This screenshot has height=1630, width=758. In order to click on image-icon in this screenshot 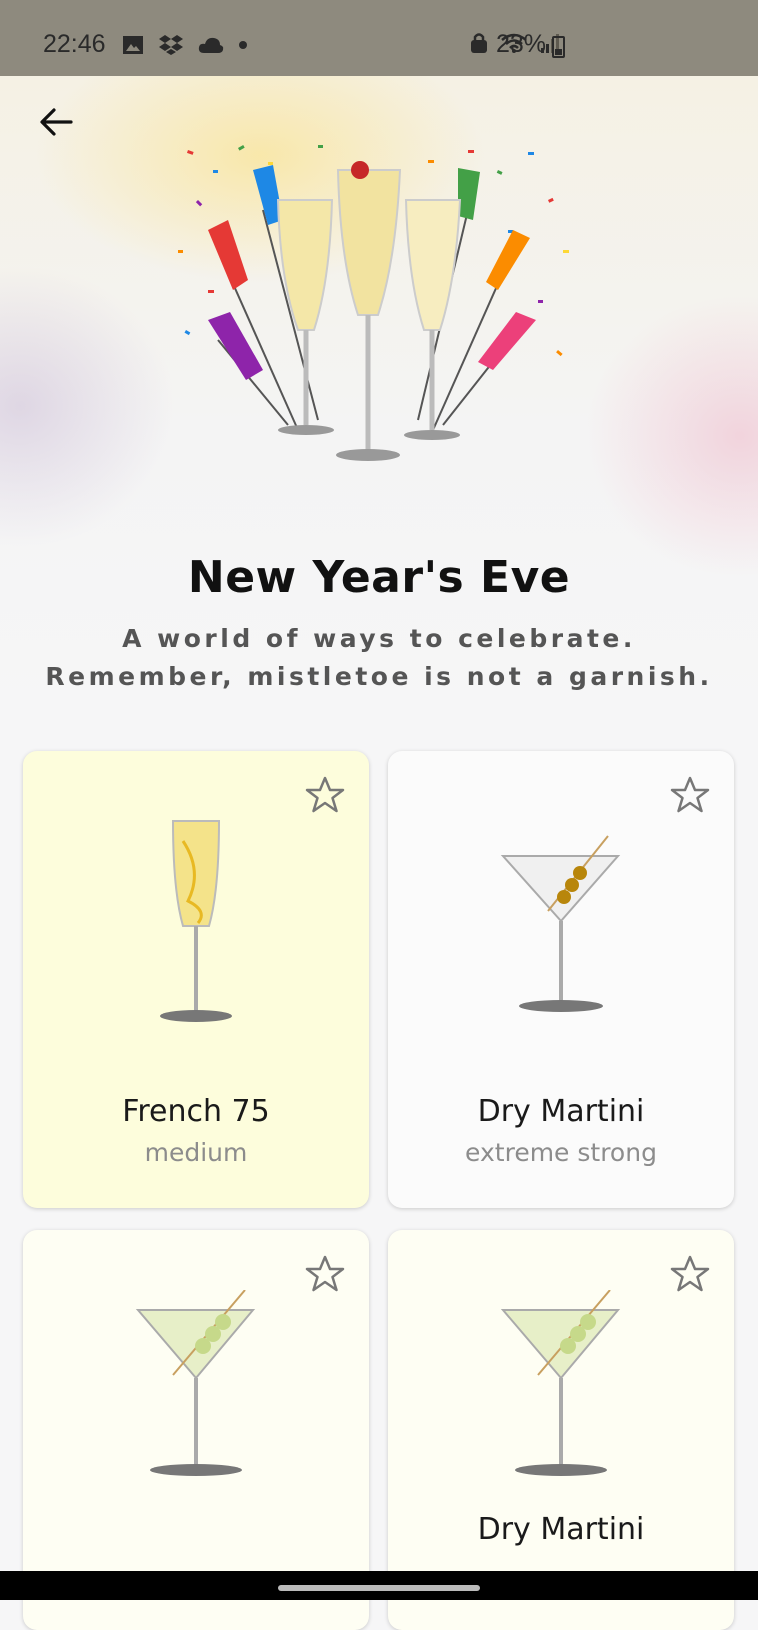, I will do `click(133, 45)`.